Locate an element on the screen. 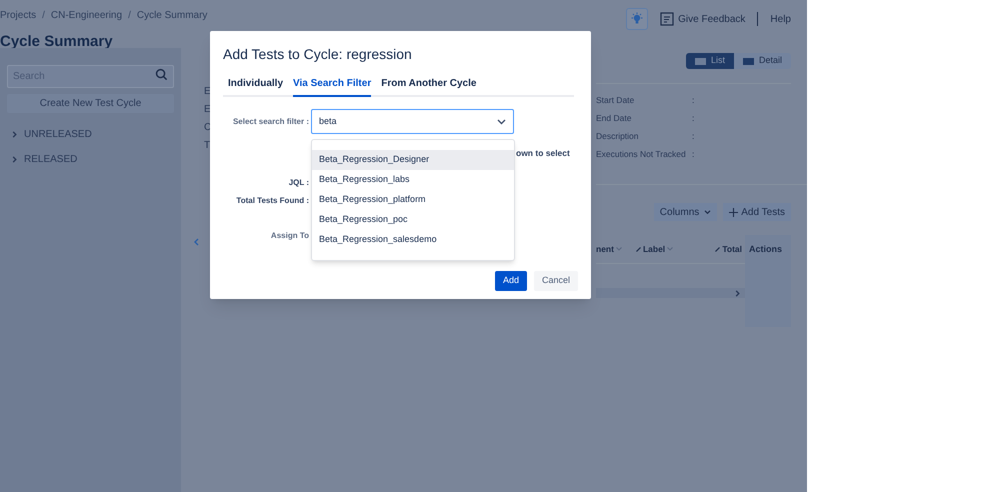 This screenshot has height=492, width=999. dialog-title: Add Tests to Cycle: regression is located at coordinates (318, 54).